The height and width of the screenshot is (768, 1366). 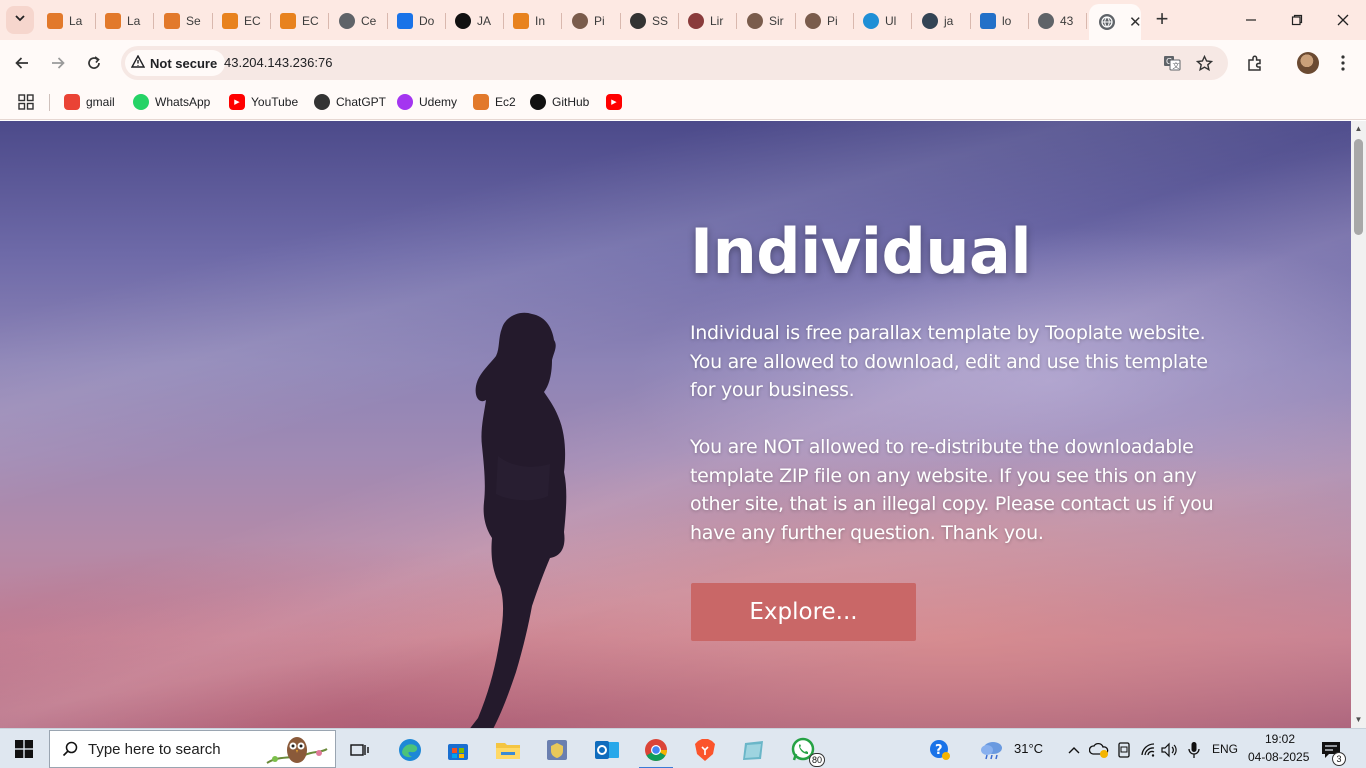 What do you see at coordinates (1358, 187) in the screenshot?
I see `scroll-thumb` at bounding box center [1358, 187].